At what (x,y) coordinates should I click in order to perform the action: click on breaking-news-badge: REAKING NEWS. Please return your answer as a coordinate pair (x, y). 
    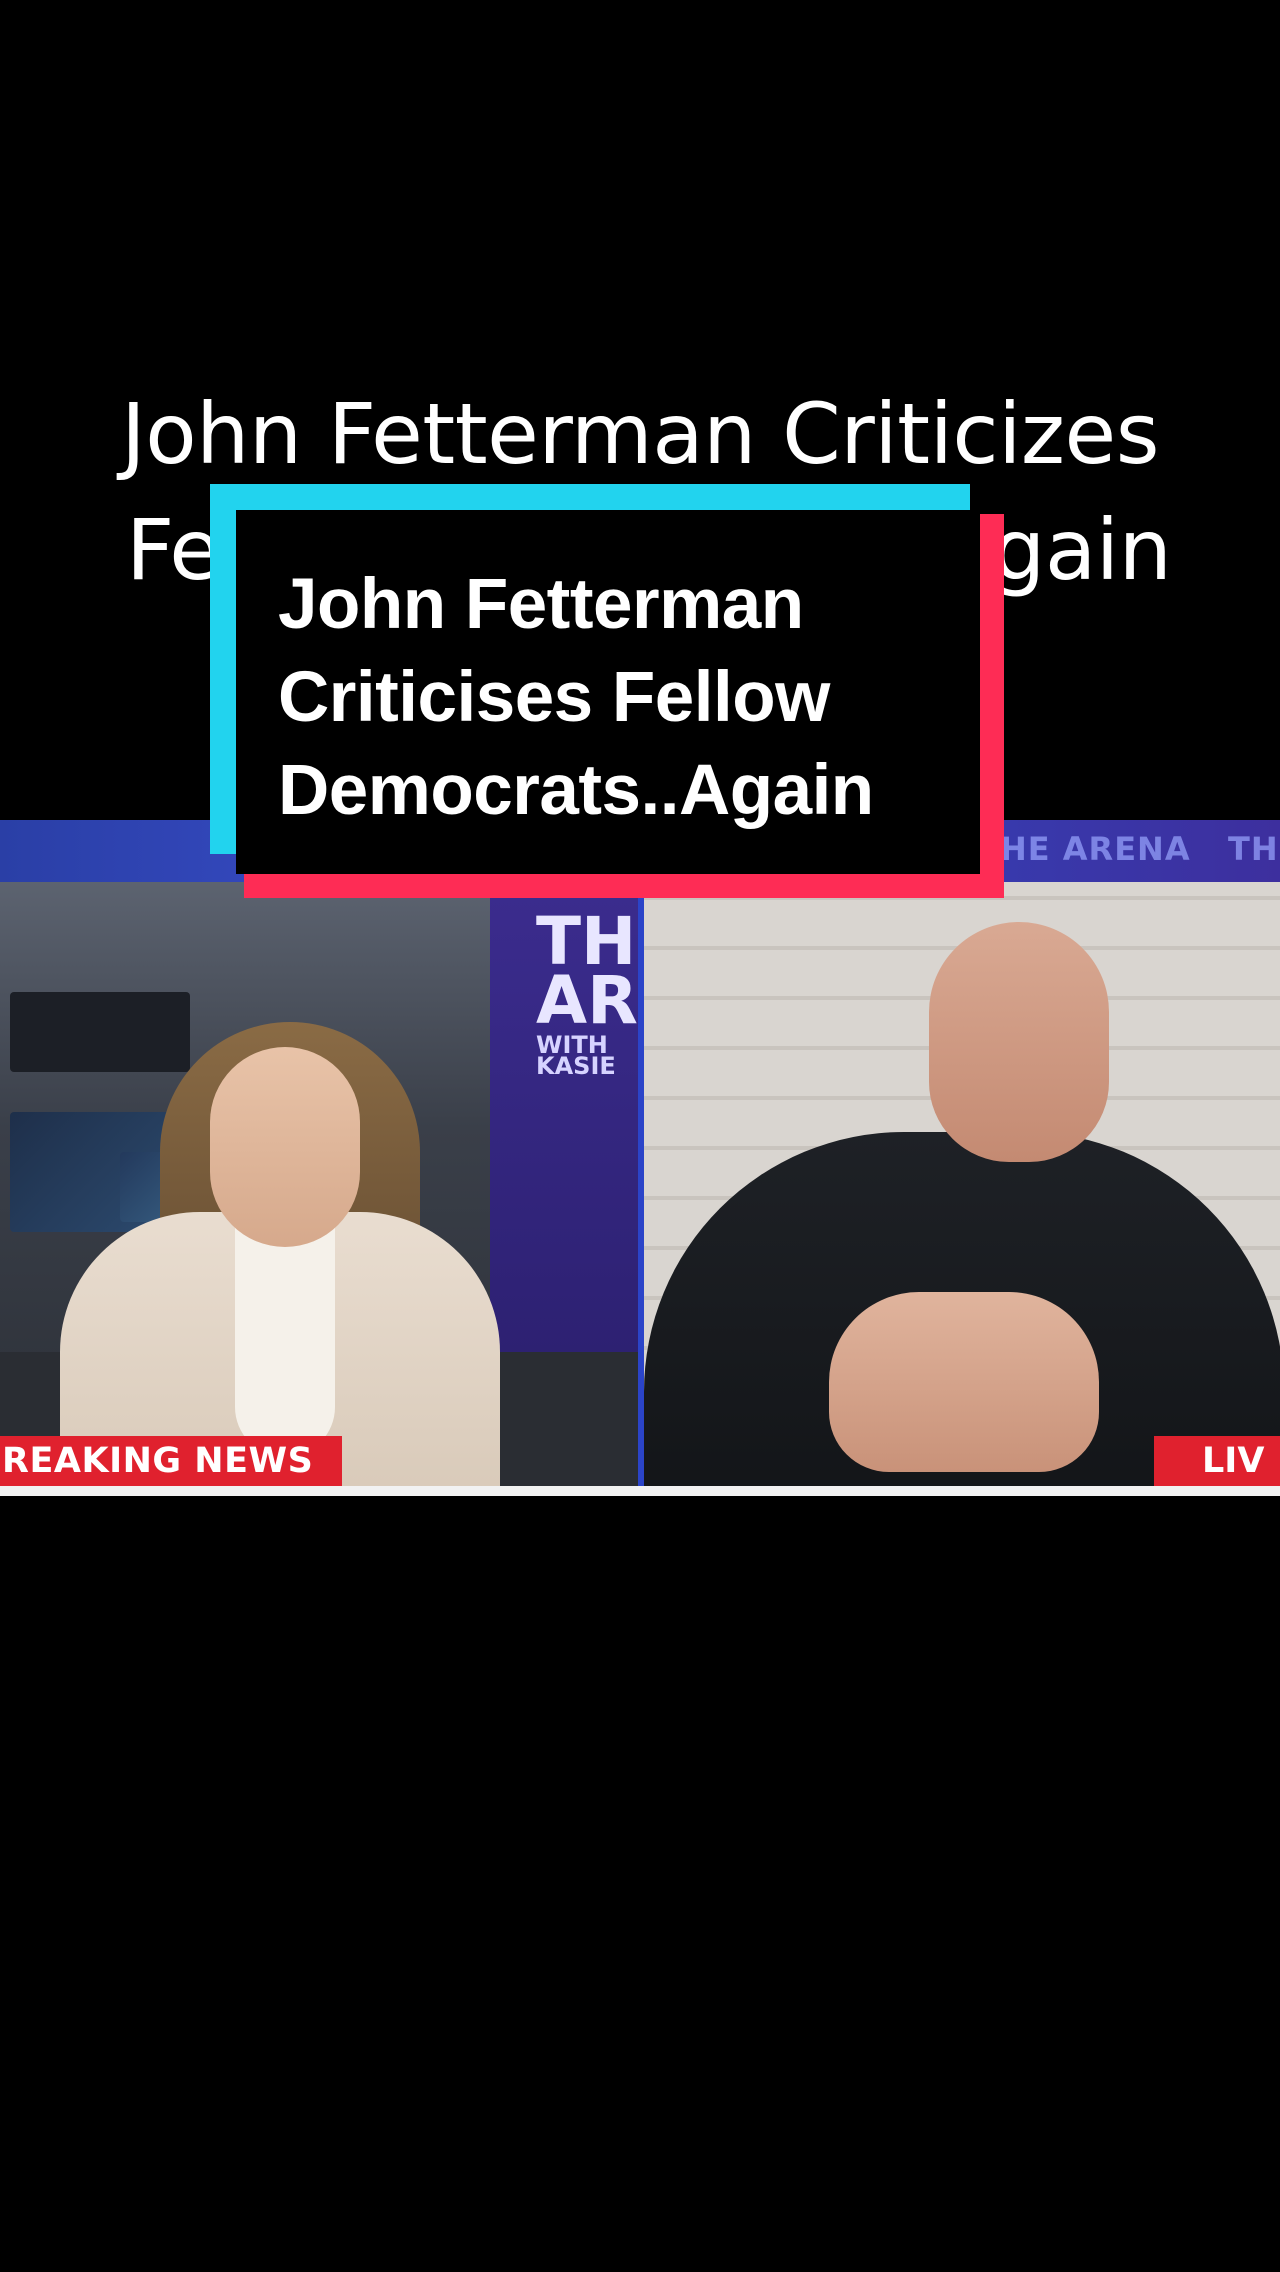
    Looking at the image, I should click on (171, 1461).